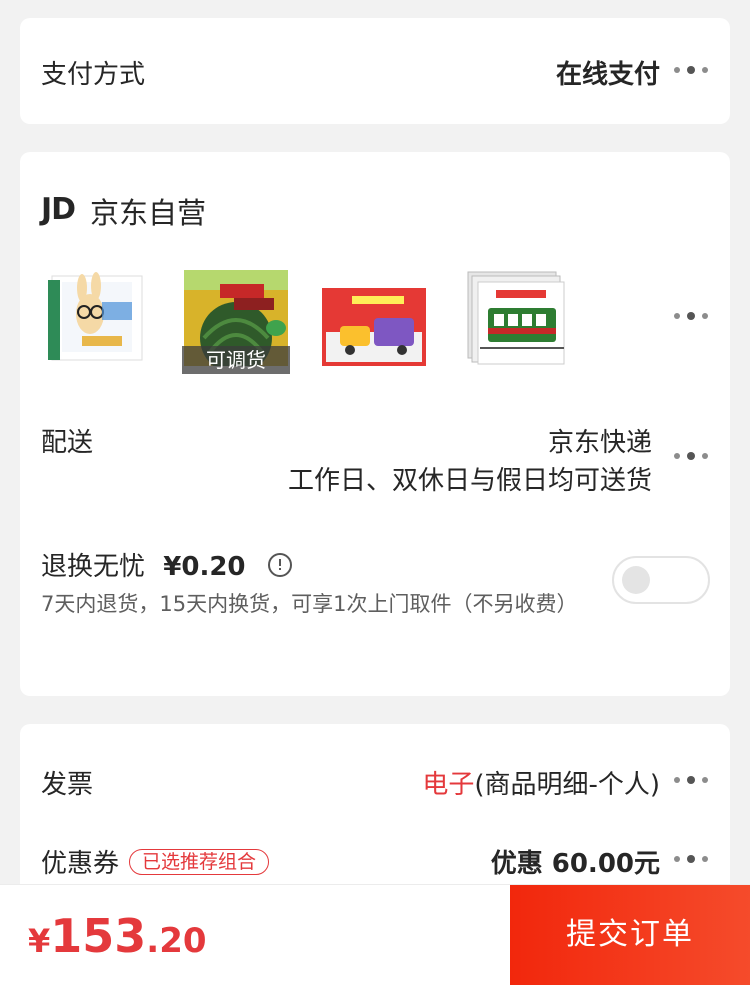 The width and height of the screenshot is (750, 985). I want to click on coupon-label-wrap: 优惠券 已选推荐组合, so click(155, 861).